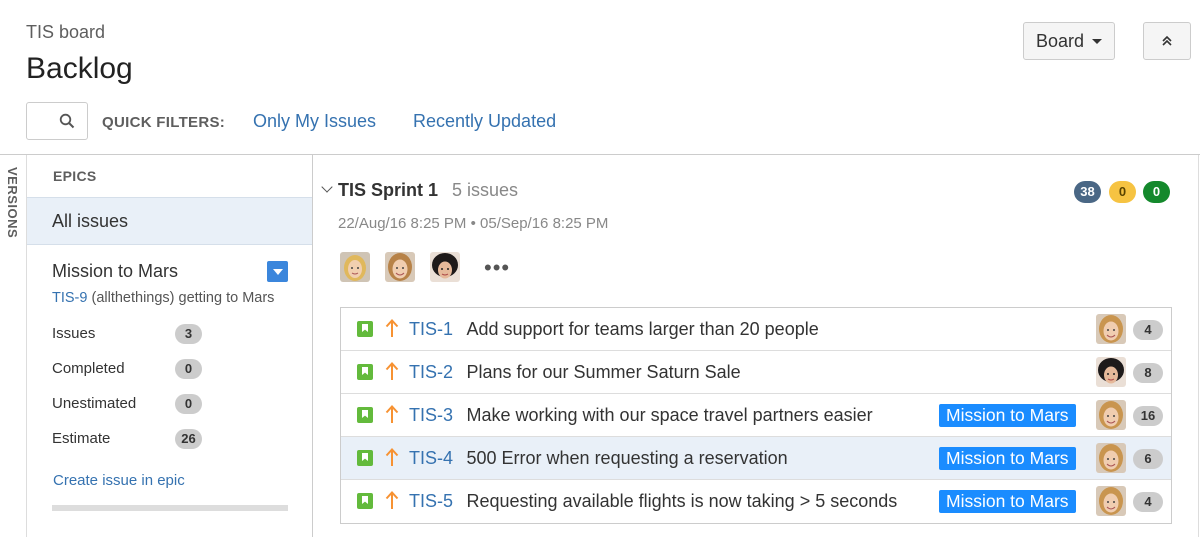 This screenshot has height=537, width=1200. What do you see at coordinates (756, 372) in the screenshot?
I see `issue-row: TIS-2 Plans for our Summer Saturn Sale 8` at bounding box center [756, 372].